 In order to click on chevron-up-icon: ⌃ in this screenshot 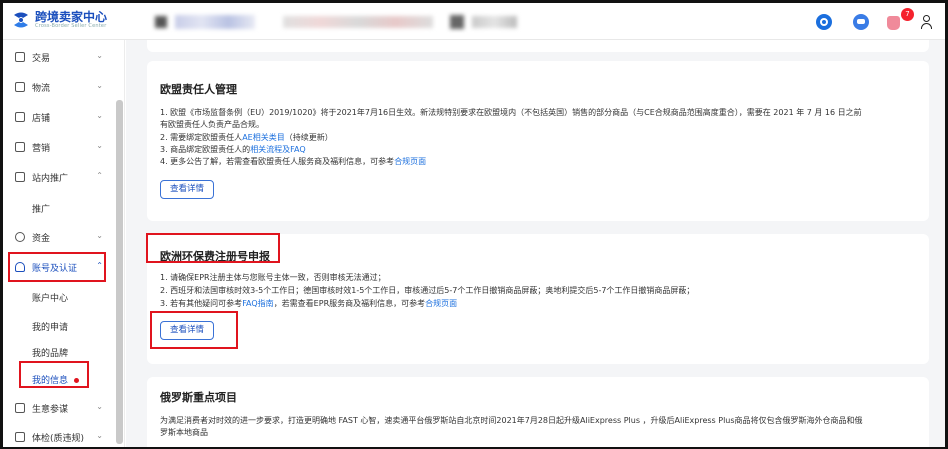, I will do `click(99, 175)`.